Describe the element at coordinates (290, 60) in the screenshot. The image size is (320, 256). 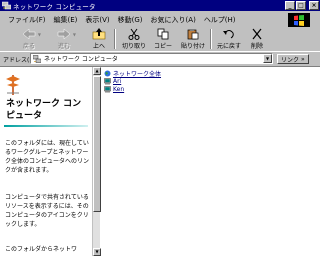
I see `links-label: リンク` at that location.